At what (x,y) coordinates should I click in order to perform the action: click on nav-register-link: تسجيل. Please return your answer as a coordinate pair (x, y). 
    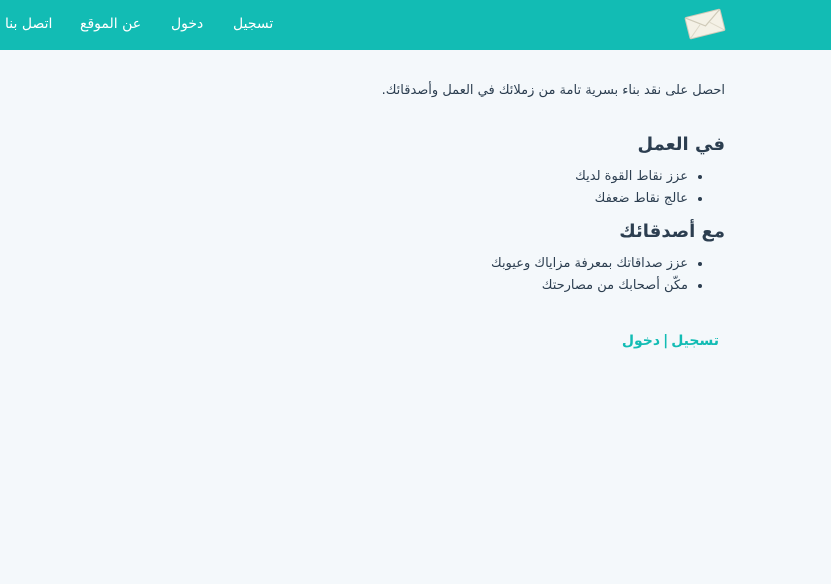
    Looking at the image, I should click on (253, 24).